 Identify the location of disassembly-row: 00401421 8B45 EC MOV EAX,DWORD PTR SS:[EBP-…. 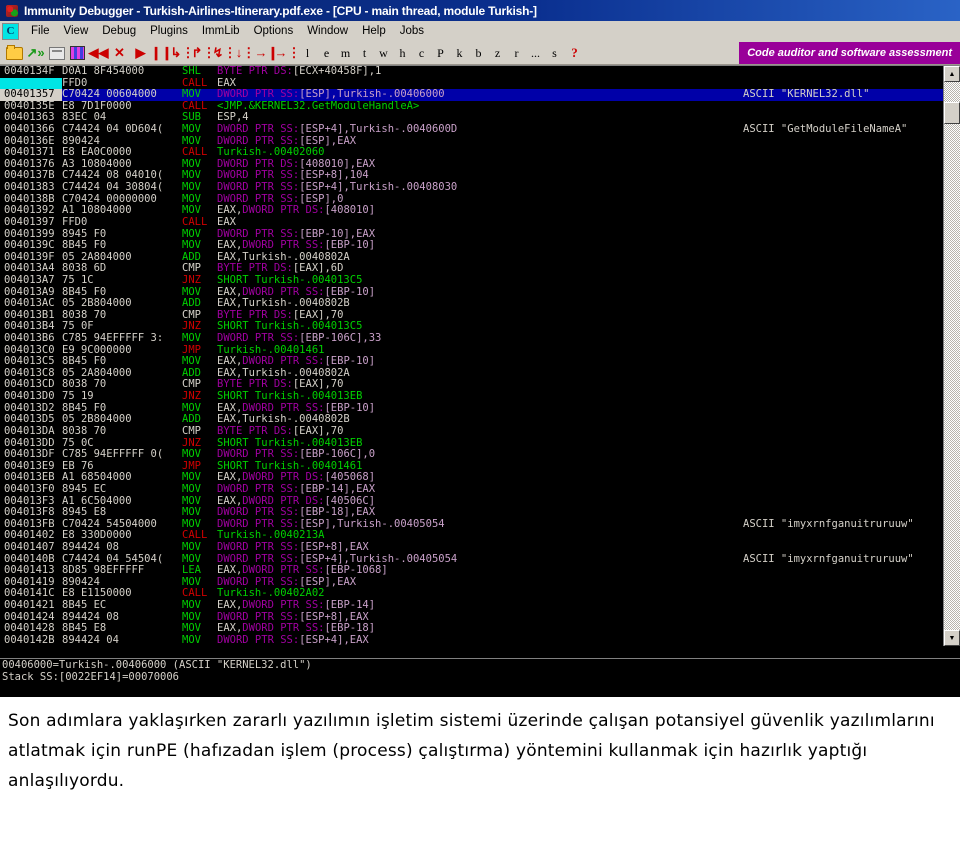
(471, 605).